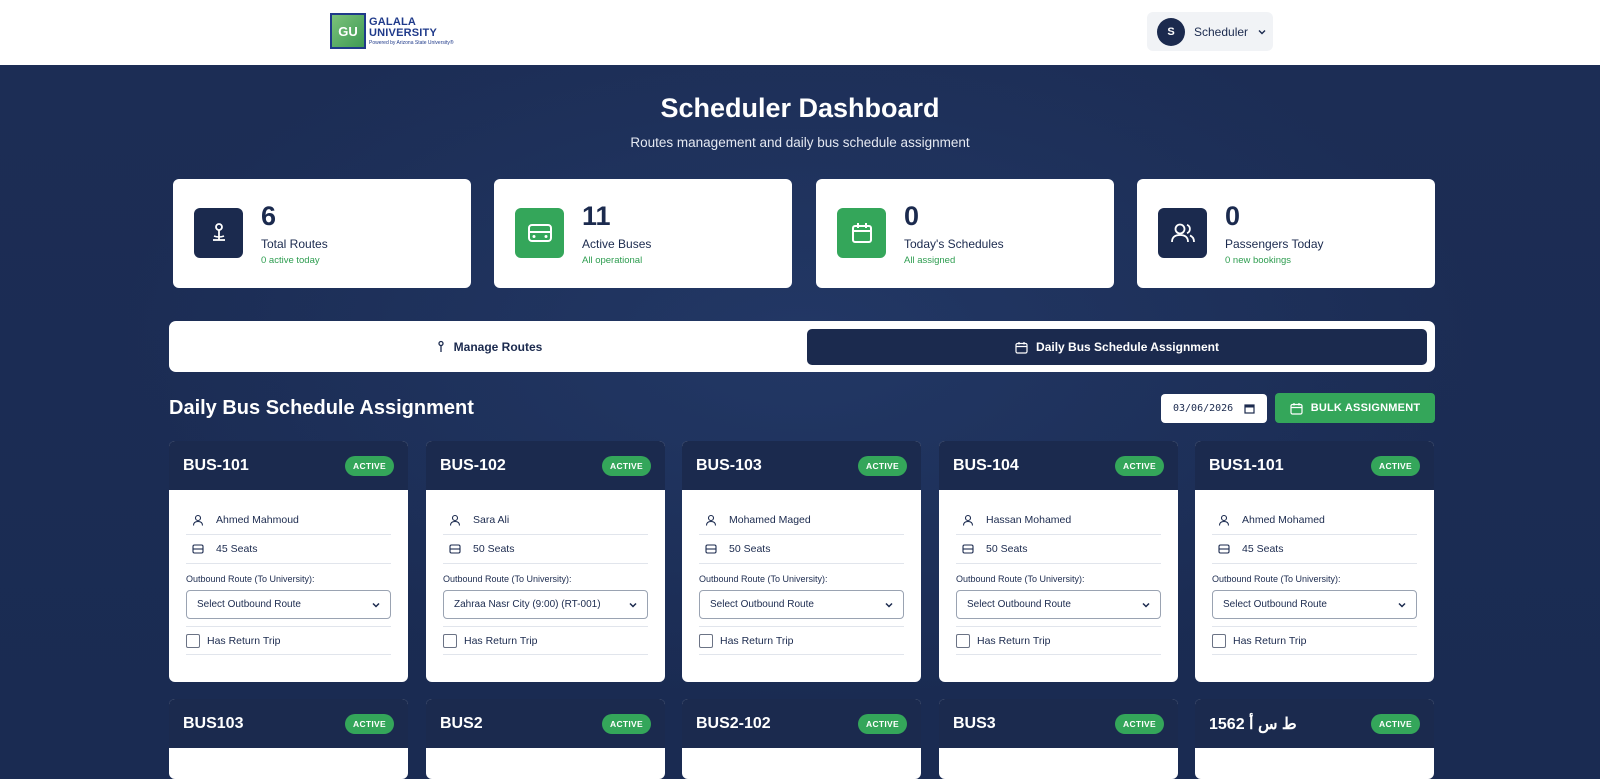 This screenshot has width=1600, height=779. Describe the element at coordinates (643, 233) in the screenshot. I see `stat-card-active-buses: 11 Active Buses All operational` at that location.